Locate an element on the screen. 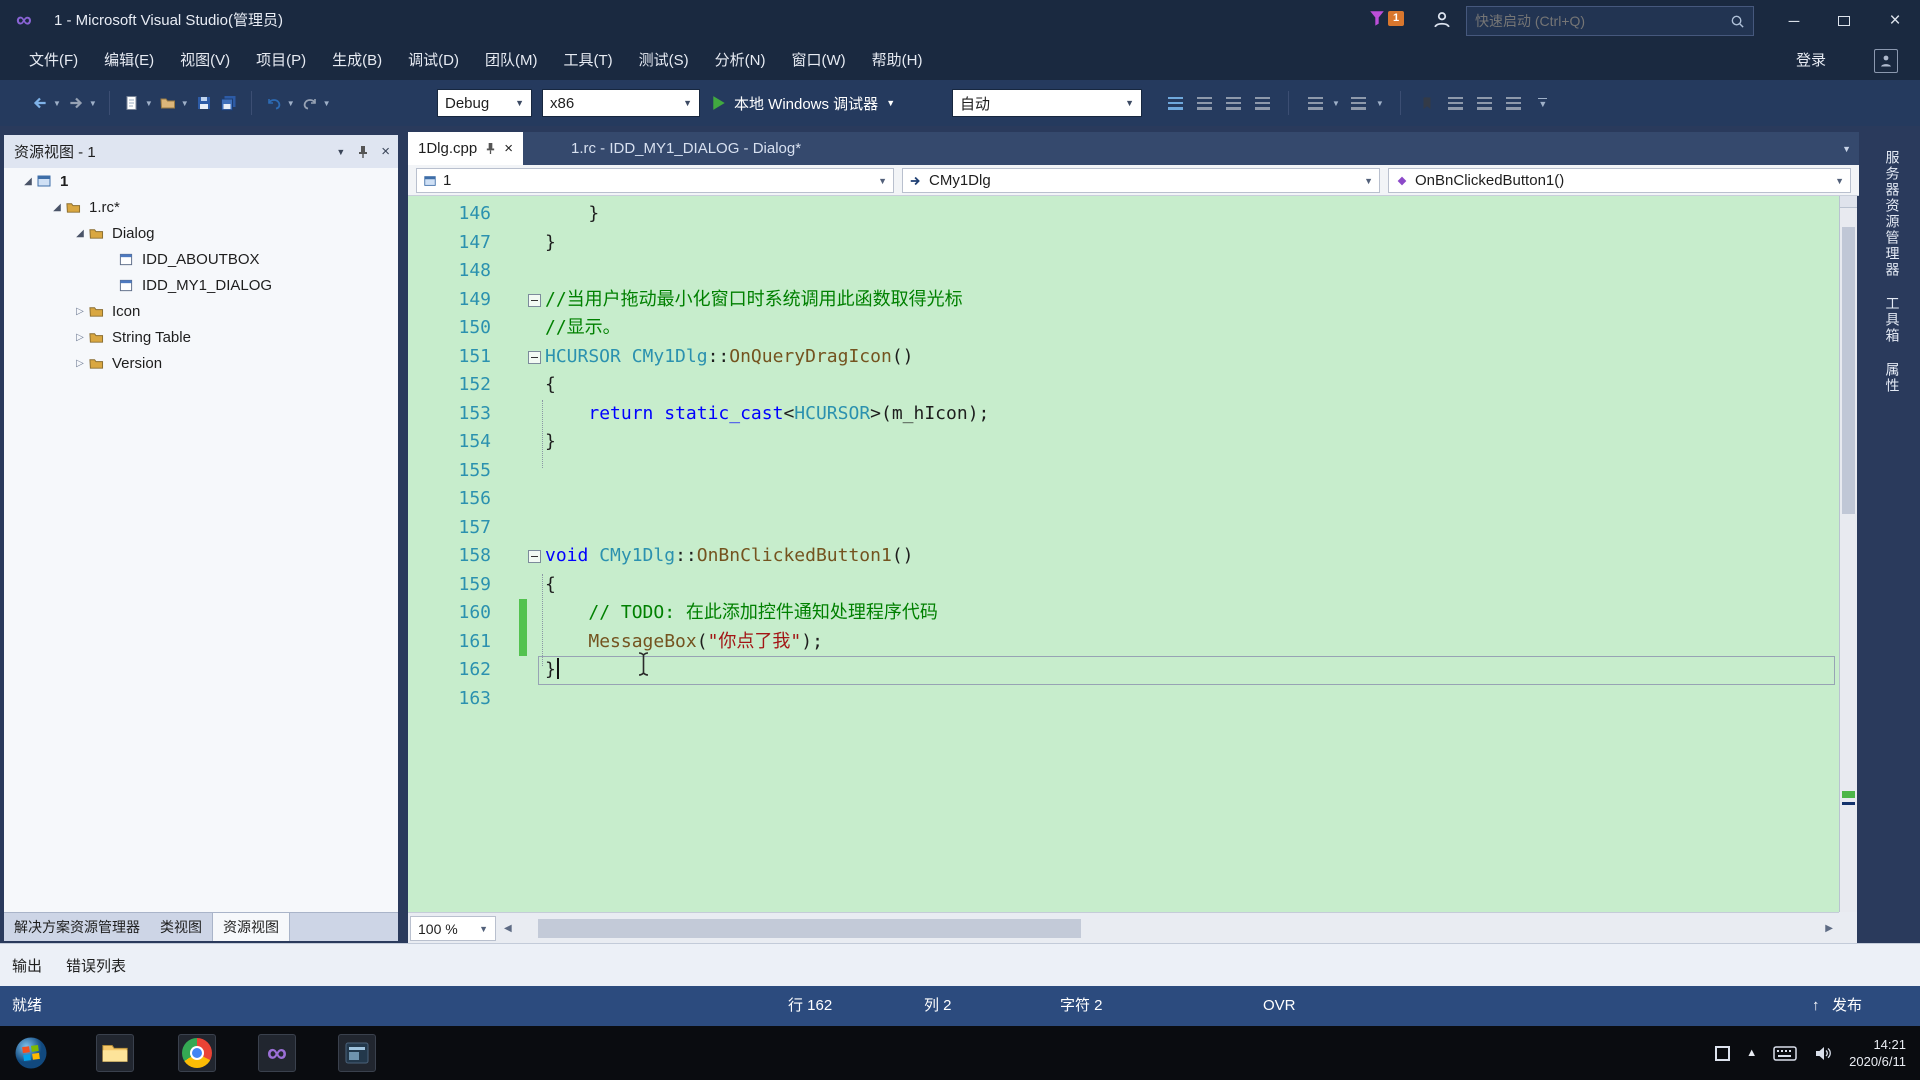 The image size is (1920, 1080). menu-item-项目(P): 项目(P) is located at coordinates (281, 61).